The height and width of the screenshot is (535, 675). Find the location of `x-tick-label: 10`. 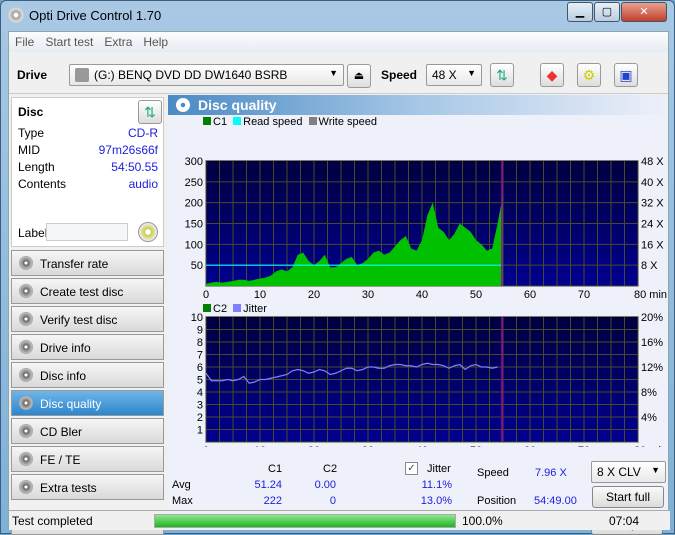

x-tick-label: 10 is located at coordinates (260, 446).